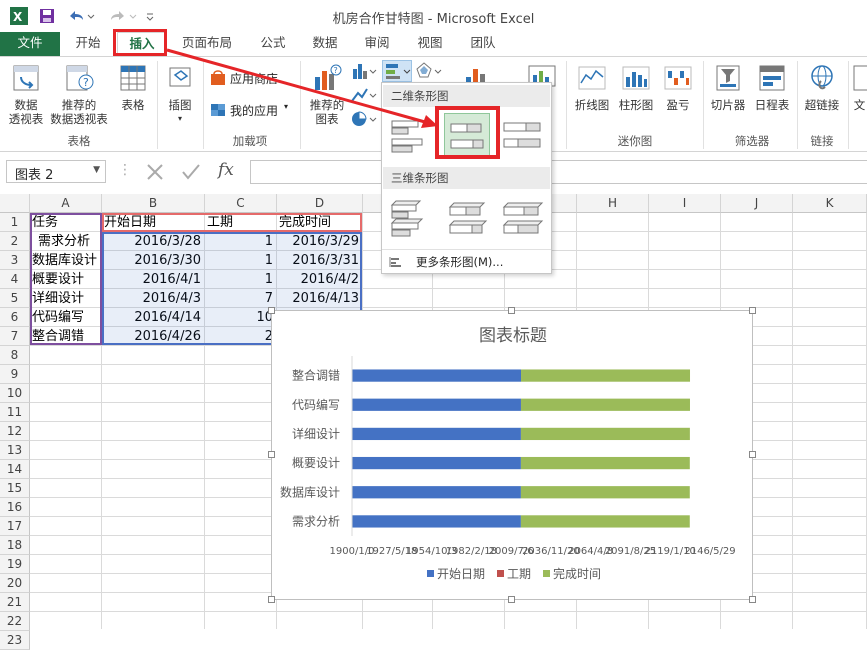 Image resolution: width=867 pixels, height=650 pixels. I want to click on timeline-icon, so click(772, 78).